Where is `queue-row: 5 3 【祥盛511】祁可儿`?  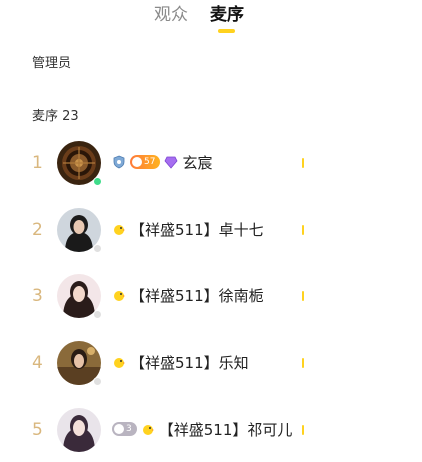
queue-row: 5 3 【祥盛511】祁可儿 is located at coordinates (211, 432).